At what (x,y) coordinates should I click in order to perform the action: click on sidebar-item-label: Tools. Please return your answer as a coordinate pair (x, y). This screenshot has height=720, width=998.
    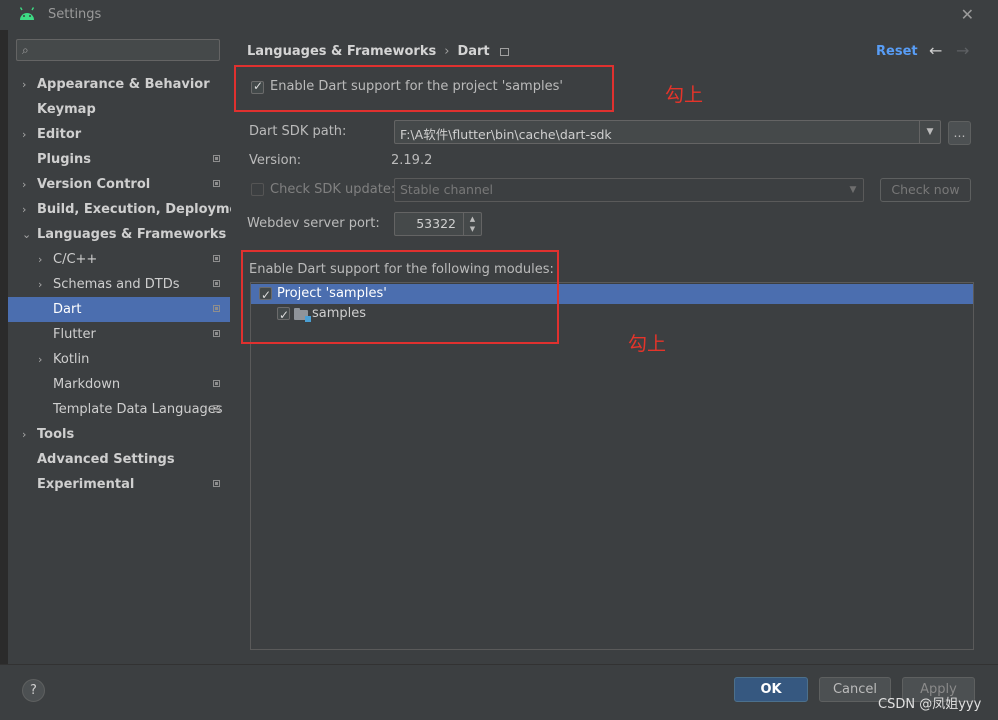
    Looking at the image, I should click on (56, 434).